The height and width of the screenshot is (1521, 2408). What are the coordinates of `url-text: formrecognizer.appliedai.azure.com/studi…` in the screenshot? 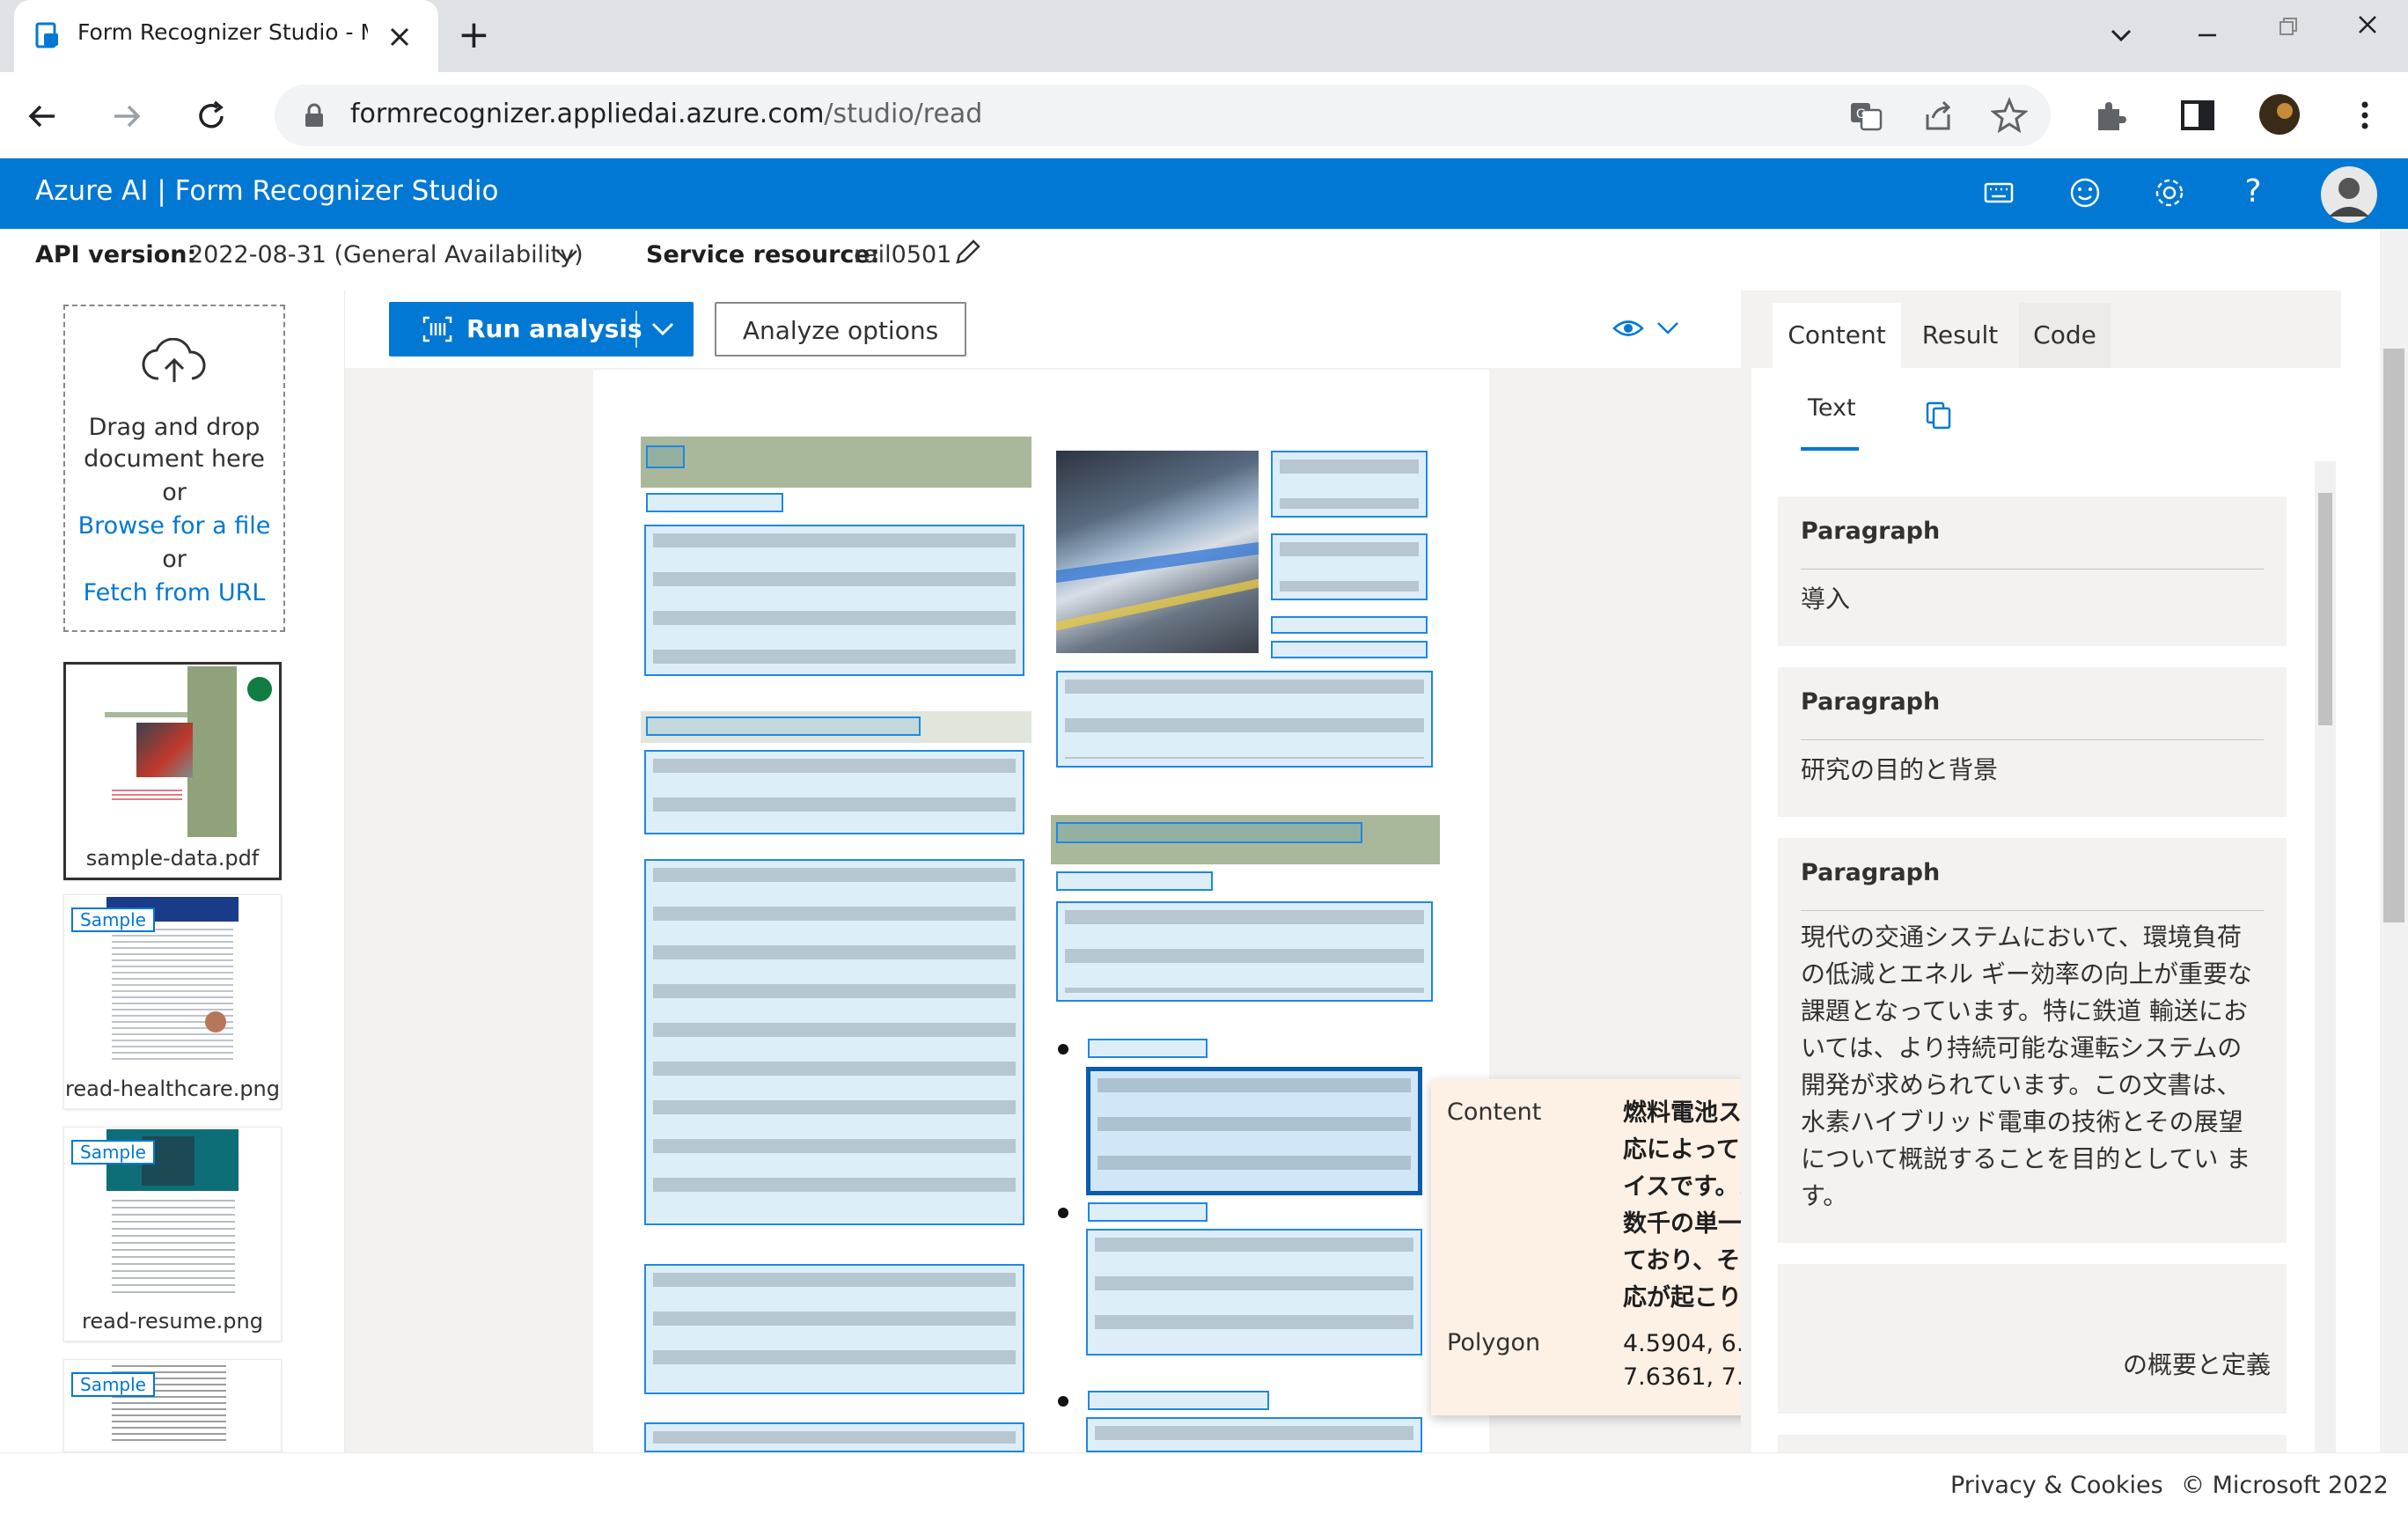 It's located at (666, 114).